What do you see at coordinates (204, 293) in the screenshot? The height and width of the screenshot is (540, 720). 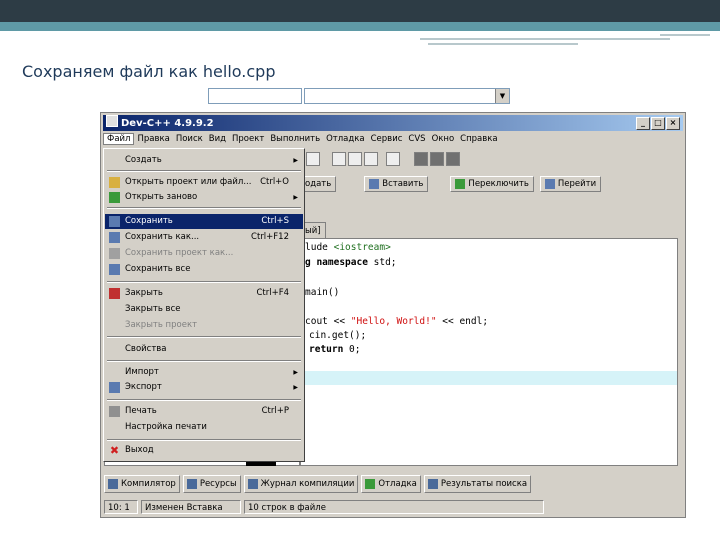 I see `menu-item-close: Закрыть Ctrl+F4` at bounding box center [204, 293].